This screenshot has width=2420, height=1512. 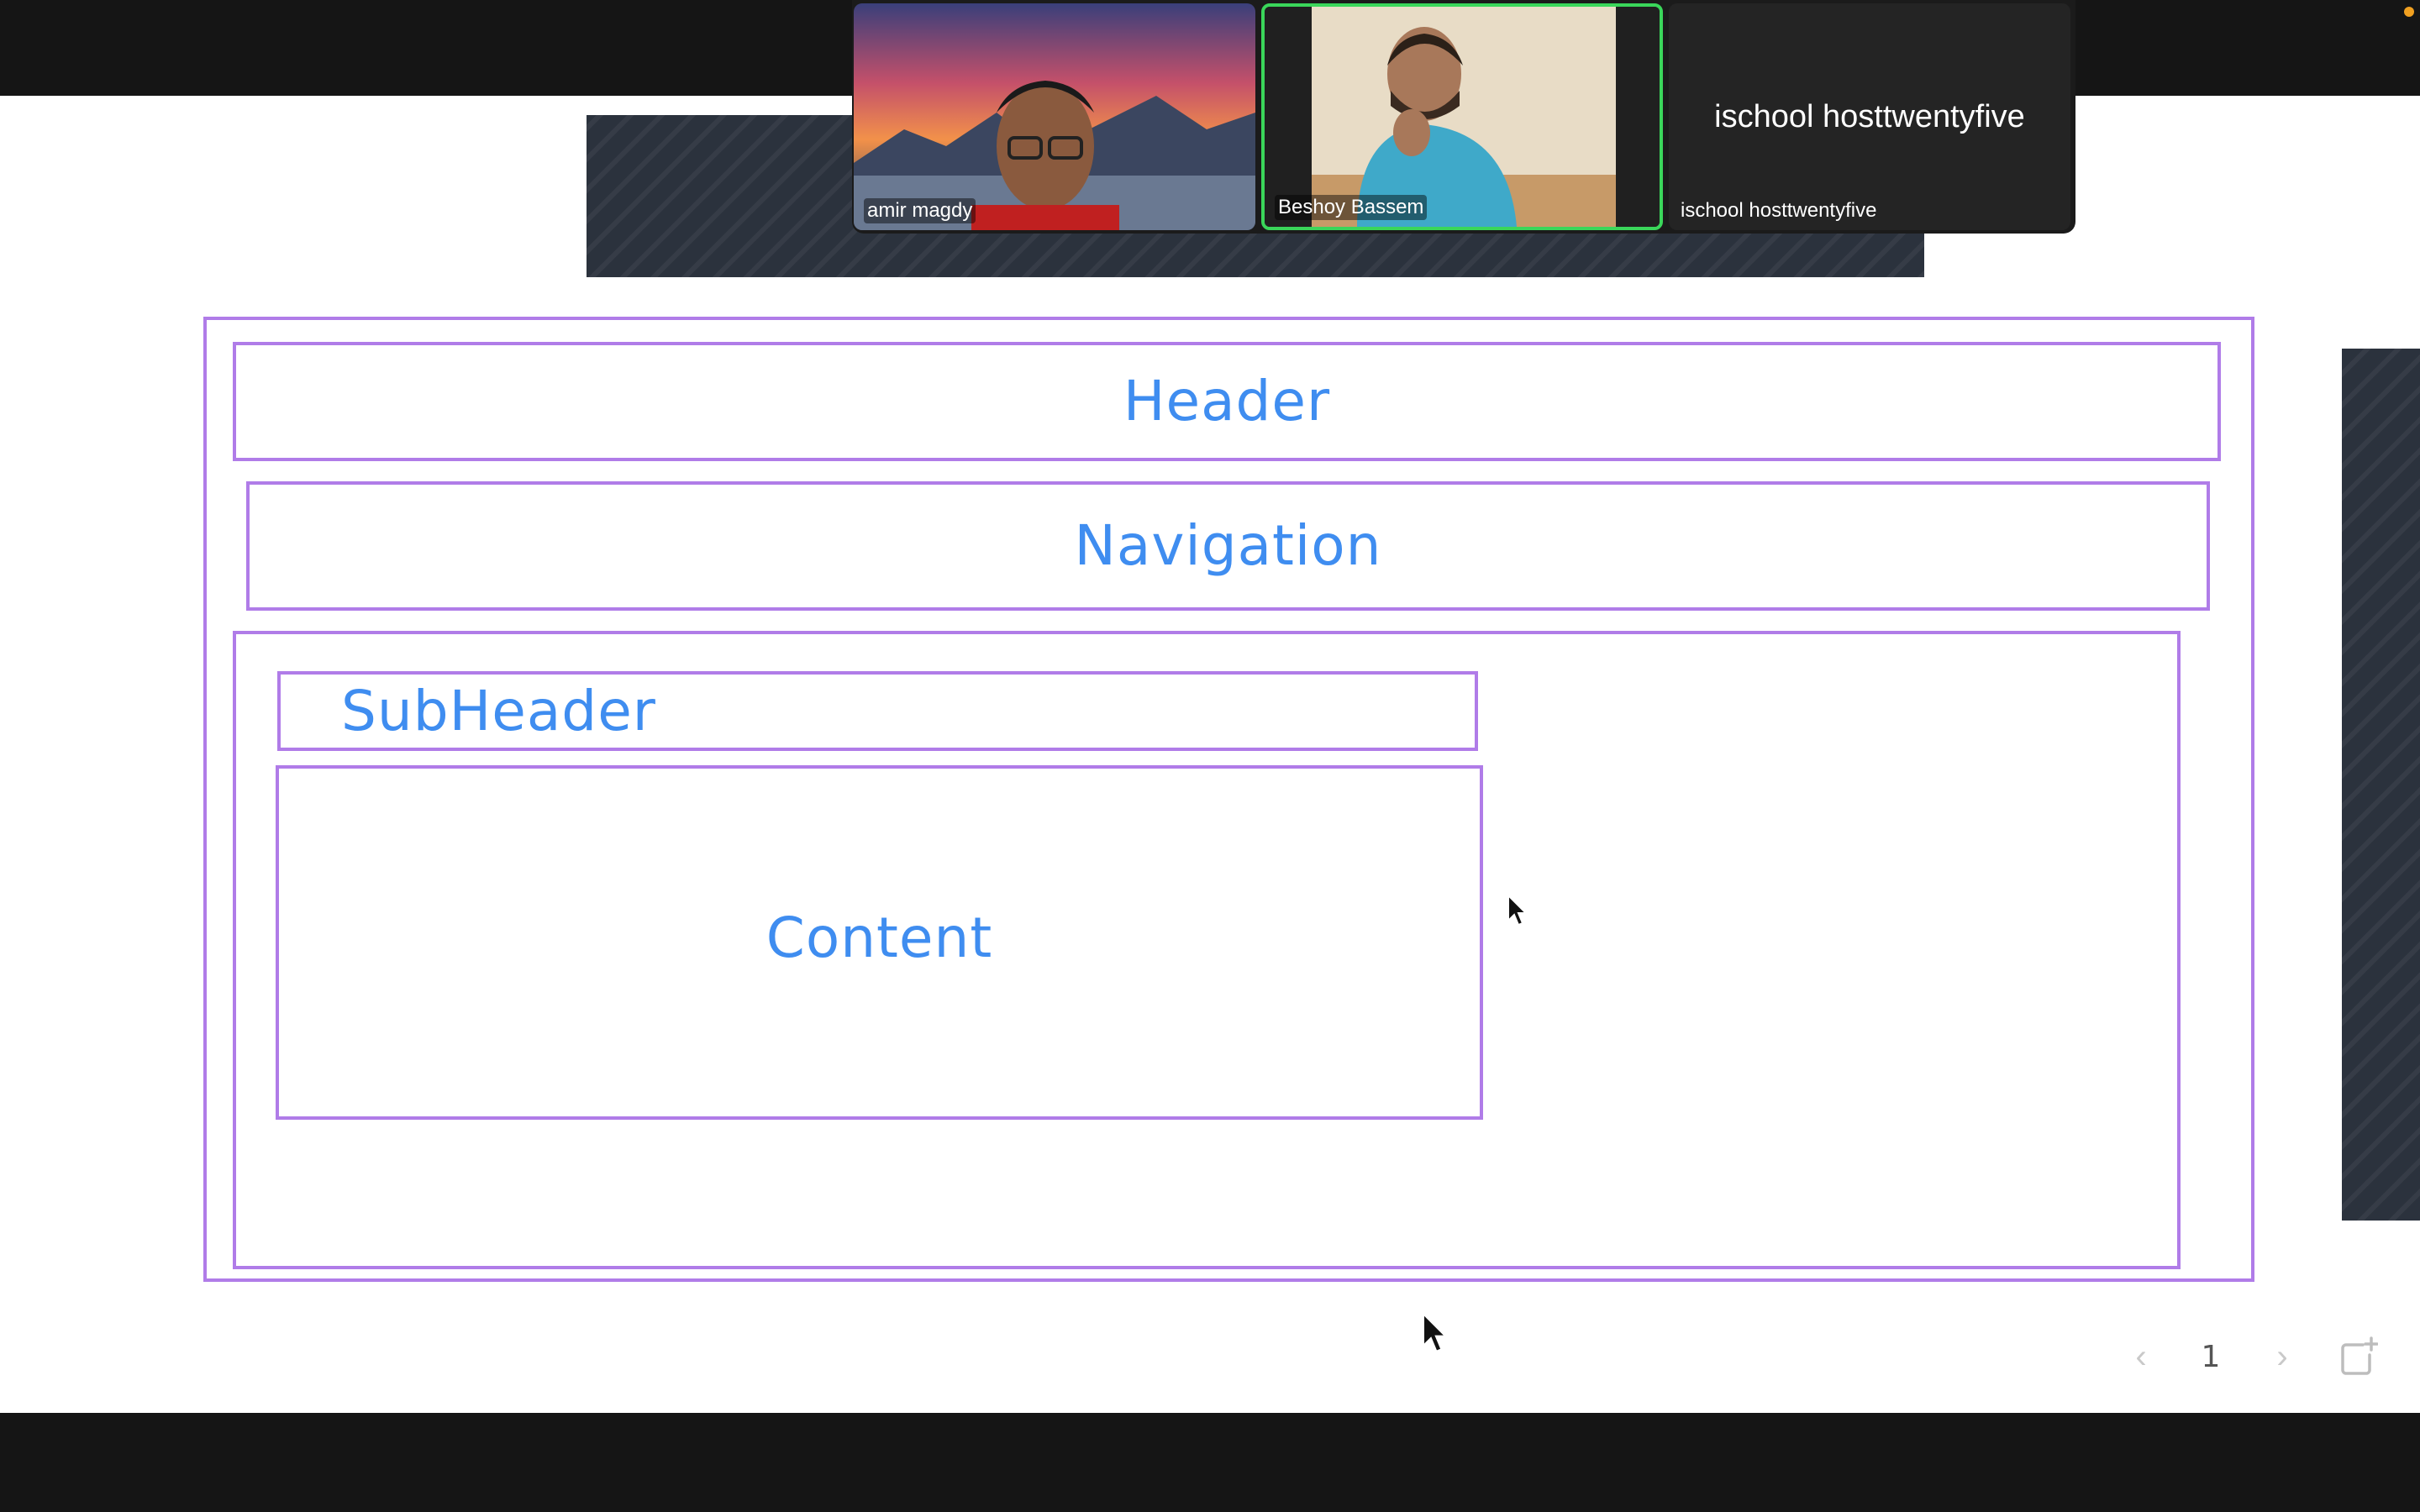 I want to click on page-number: 1, so click(x=2211, y=1356).